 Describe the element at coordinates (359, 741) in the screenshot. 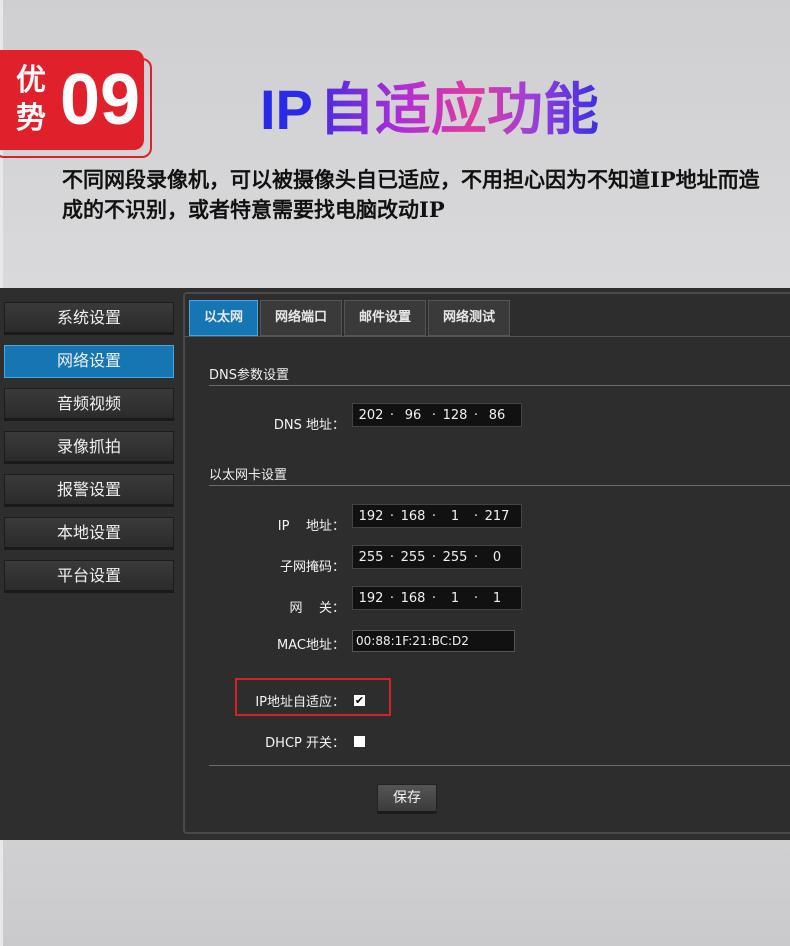

I see `dhcp-checkbox` at that location.